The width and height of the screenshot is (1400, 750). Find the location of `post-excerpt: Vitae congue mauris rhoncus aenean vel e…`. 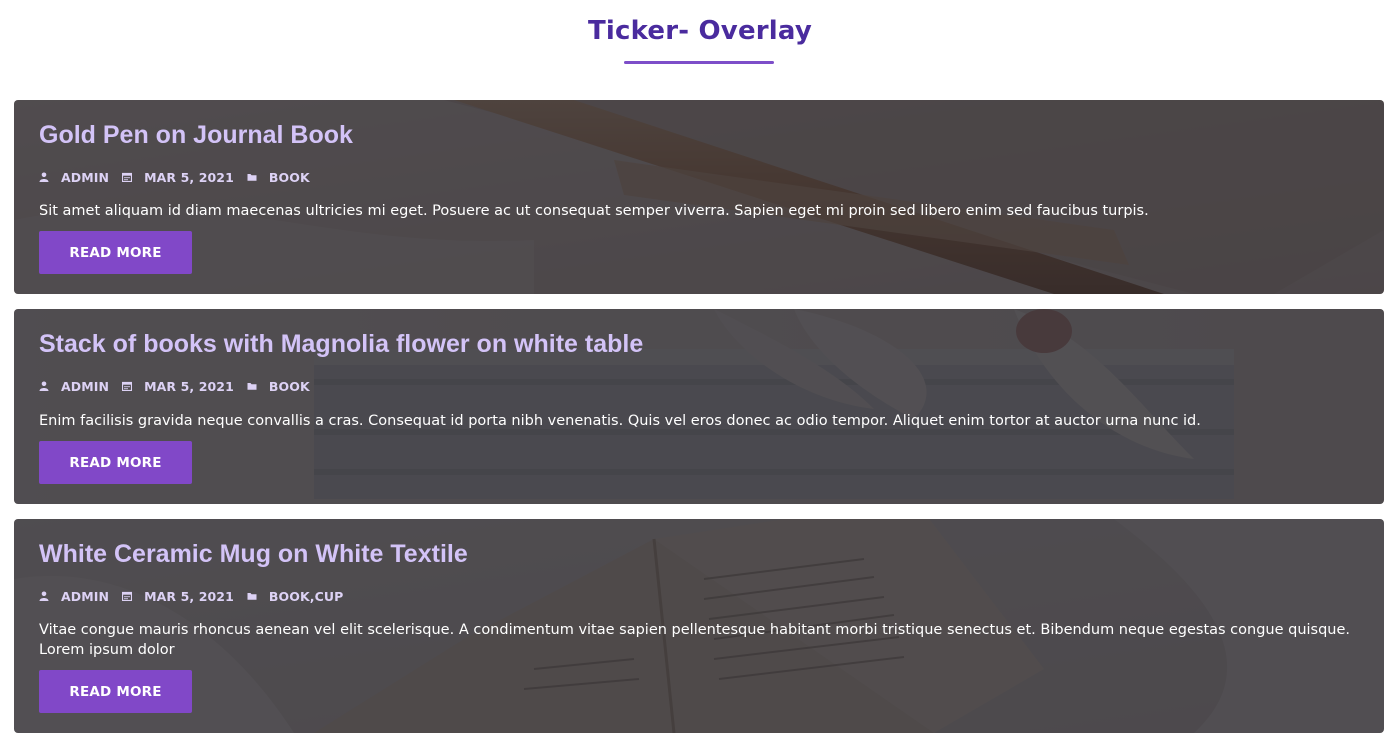

post-excerpt: Vitae congue mauris rhoncus aenean vel e… is located at coordinates (695, 640).